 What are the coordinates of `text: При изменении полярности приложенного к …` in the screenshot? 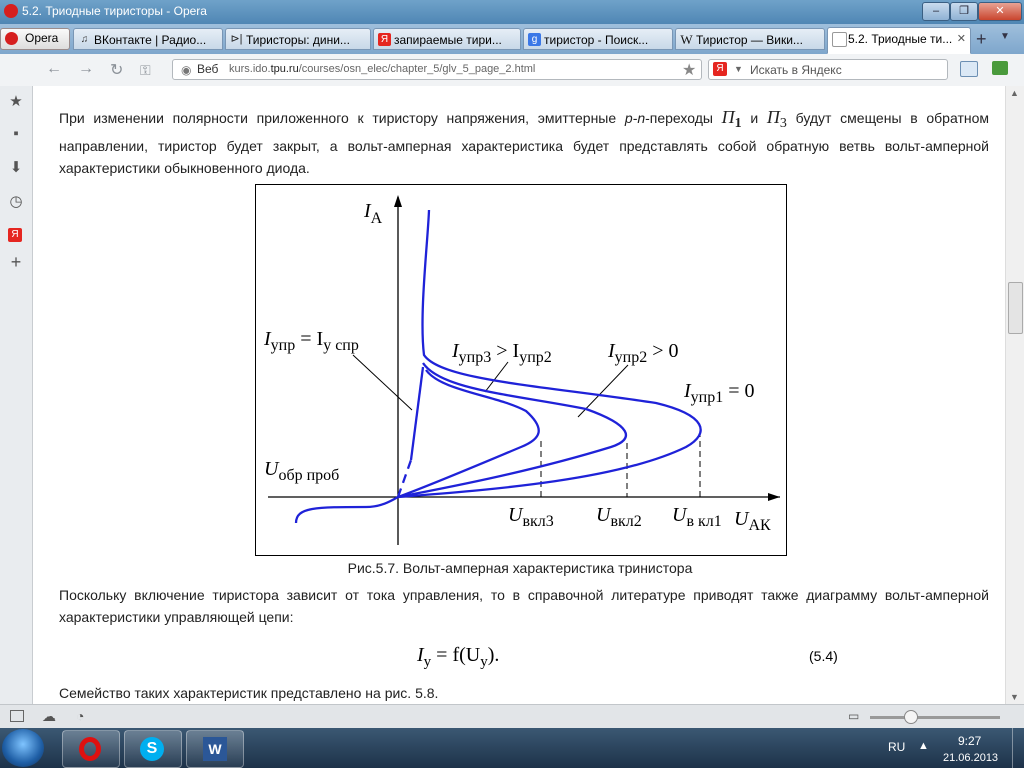 It's located at (342, 118).